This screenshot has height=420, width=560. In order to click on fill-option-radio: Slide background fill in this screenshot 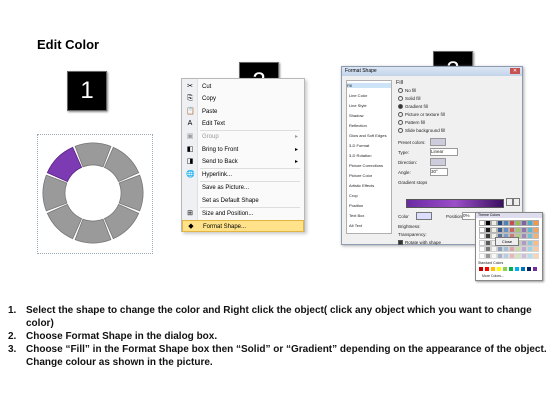, I will do `click(422, 131)`.